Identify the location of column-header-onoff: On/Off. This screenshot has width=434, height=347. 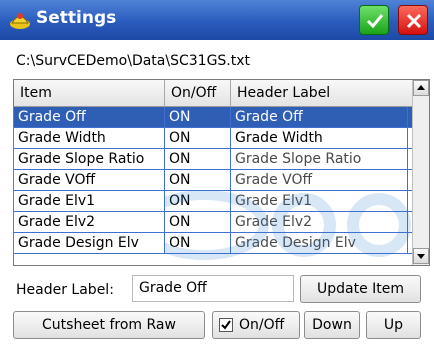
(198, 93).